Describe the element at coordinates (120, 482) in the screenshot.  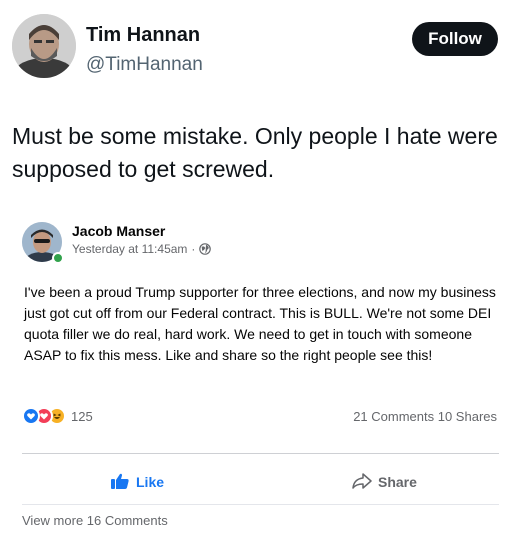
I see `thumbs-up-icon` at that location.